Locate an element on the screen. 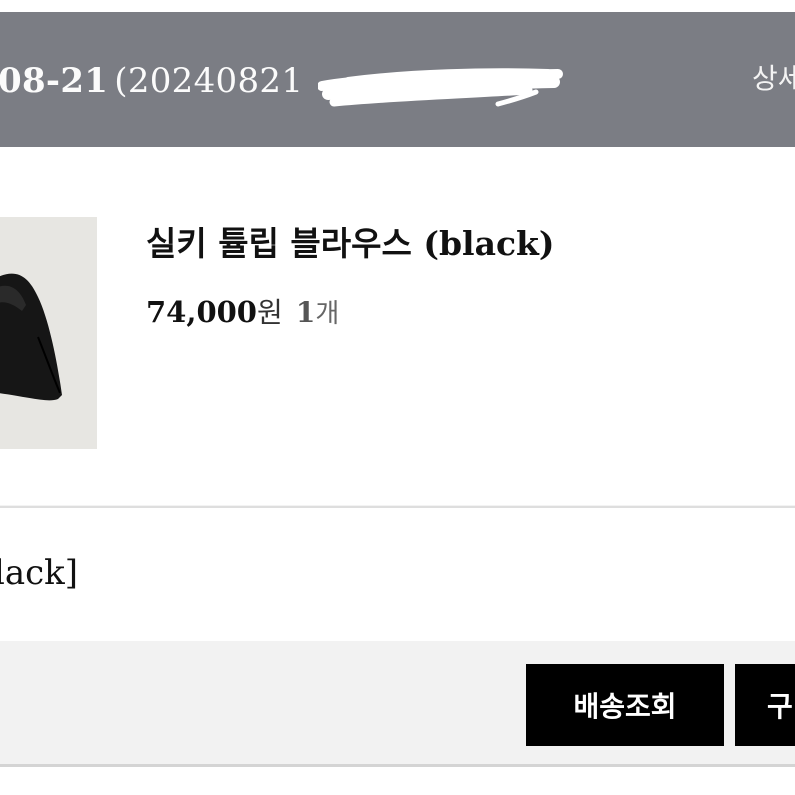  redaction-scribble-icon is located at coordinates (440, 87).